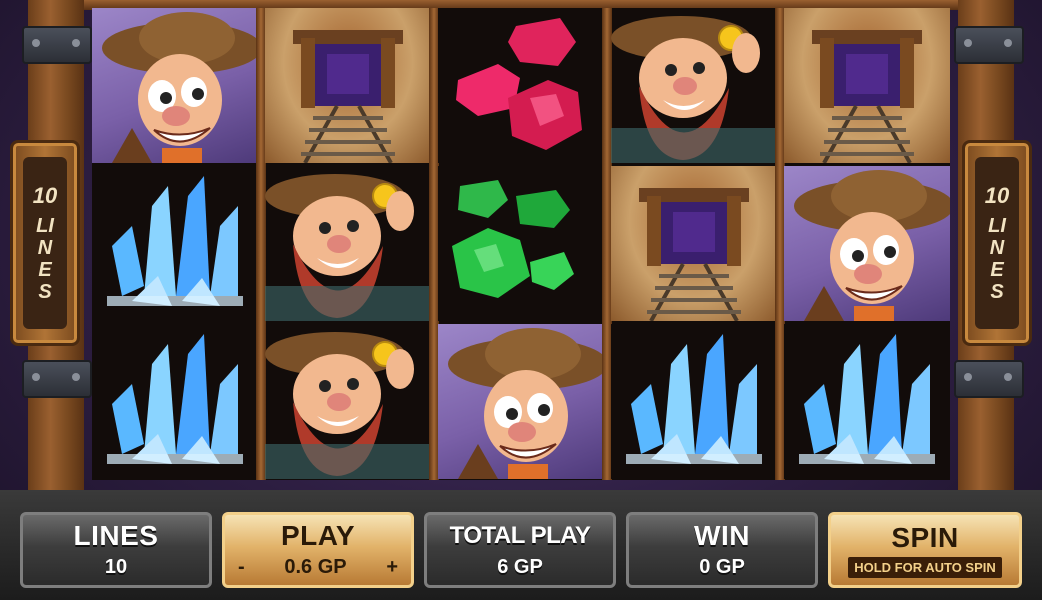 The image size is (1042, 600). What do you see at coordinates (520, 535) in the screenshot?
I see `total-play-label: TOTAL PLAY` at bounding box center [520, 535].